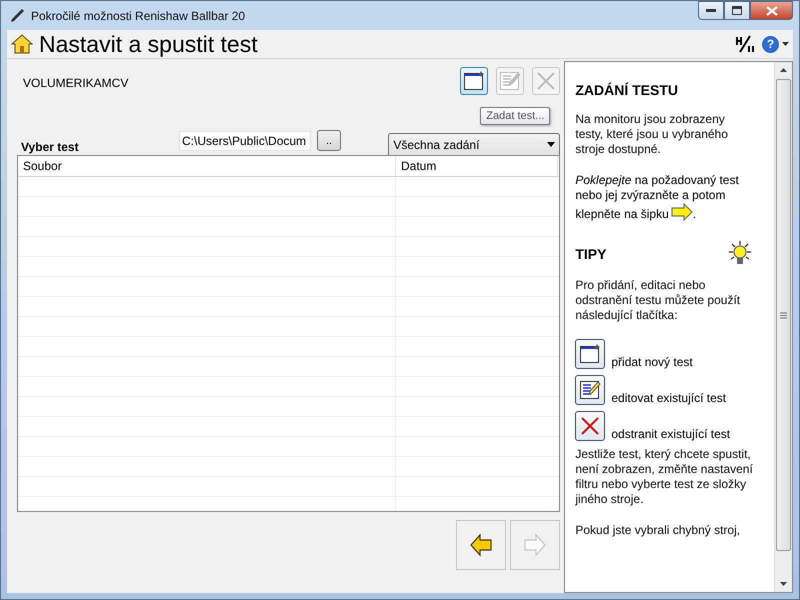  What do you see at coordinates (657, 188) in the screenshot?
I see `help-paragraph: Poklepejte na požadovaný test nebo jej zvýrazněte a potom` at bounding box center [657, 188].